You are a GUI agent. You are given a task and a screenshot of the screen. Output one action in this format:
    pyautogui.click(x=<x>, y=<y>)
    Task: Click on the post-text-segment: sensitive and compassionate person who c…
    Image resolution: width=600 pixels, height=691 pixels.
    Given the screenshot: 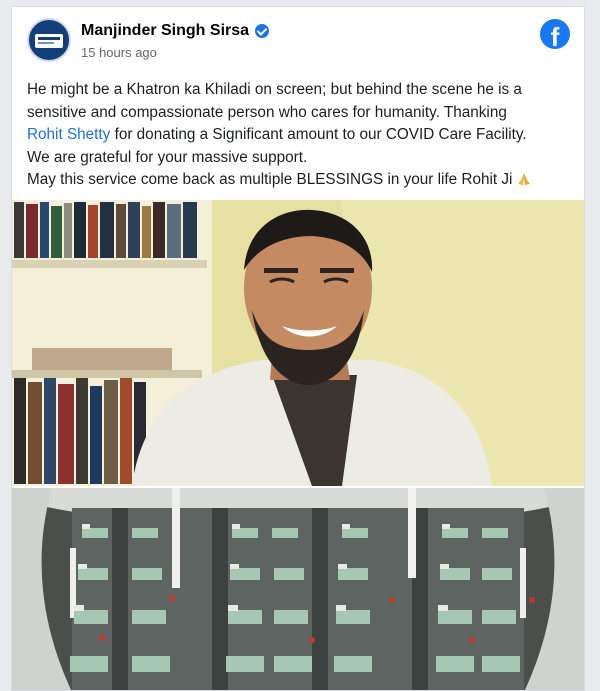 What is the action you would take?
    pyautogui.click(x=267, y=112)
    